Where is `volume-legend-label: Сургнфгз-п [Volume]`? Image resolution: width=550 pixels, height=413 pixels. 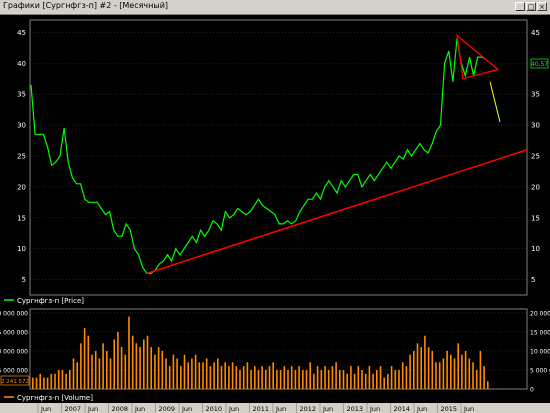
volume-legend-label: Сургнфгз-п [Volume] is located at coordinates (55, 398).